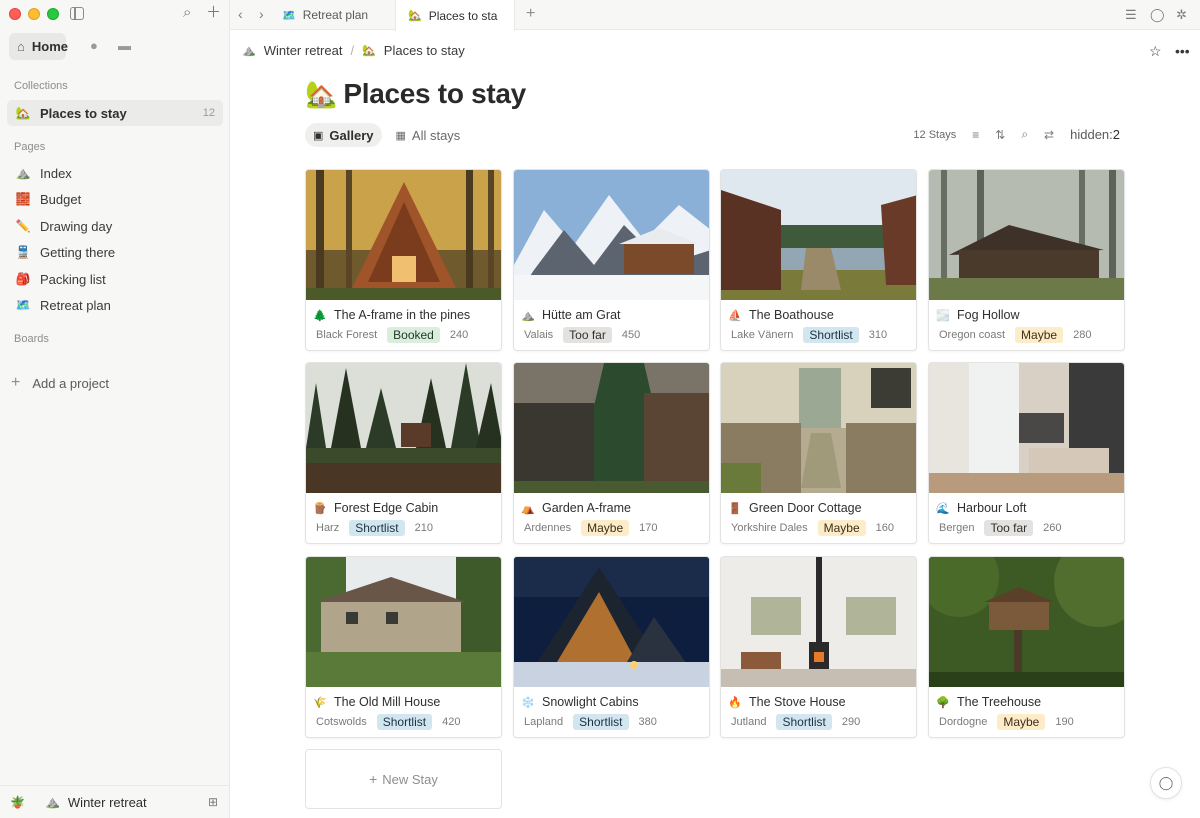 The width and height of the screenshot is (1200, 818). Describe the element at coordinates (23, 173) in the screenshot. I see `mountain-icon: ⛰️` at that location.